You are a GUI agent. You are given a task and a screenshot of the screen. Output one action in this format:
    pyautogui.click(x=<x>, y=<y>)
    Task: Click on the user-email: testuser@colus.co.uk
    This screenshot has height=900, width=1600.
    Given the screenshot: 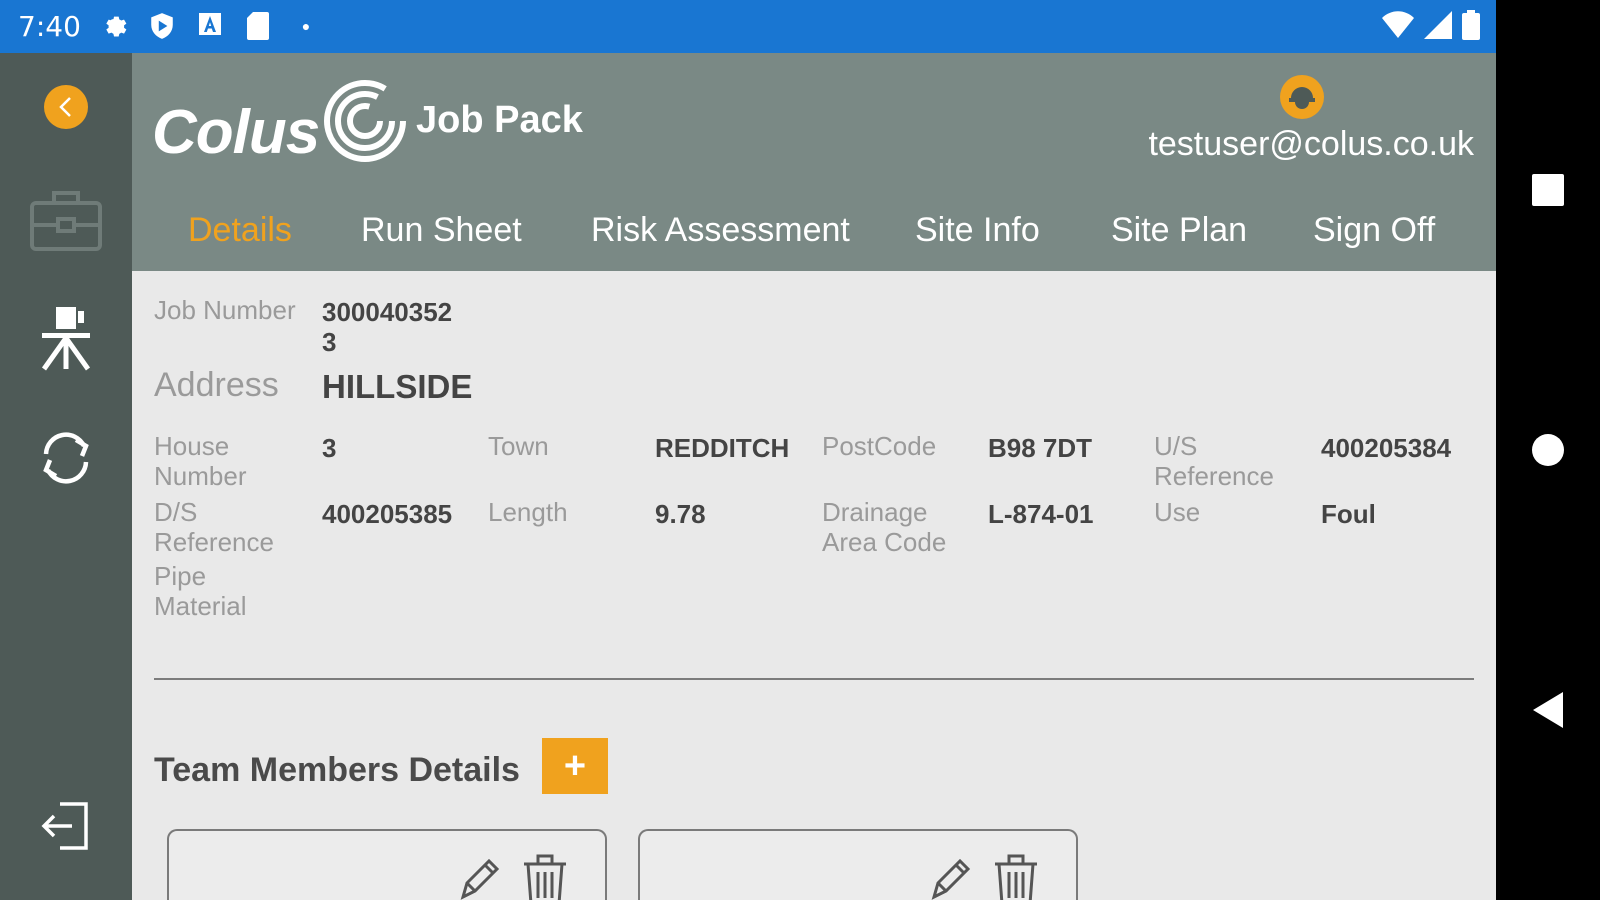 What is the action you would take?
    pyautogui.click(x=1311, y=144)
    